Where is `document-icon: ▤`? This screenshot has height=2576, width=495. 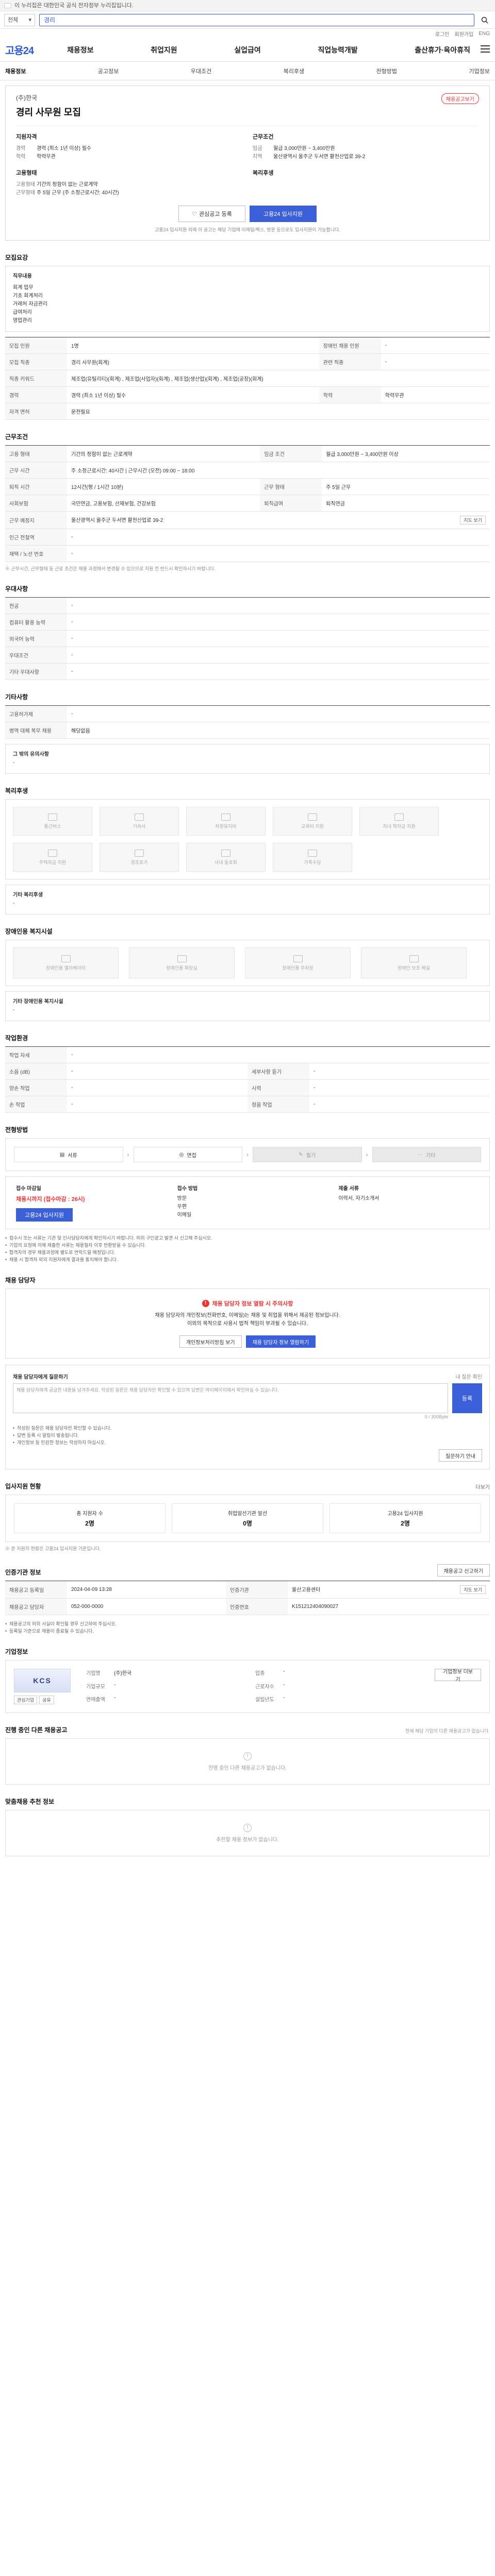 document-icon: ▤ is located at coordinates (62, 1154).